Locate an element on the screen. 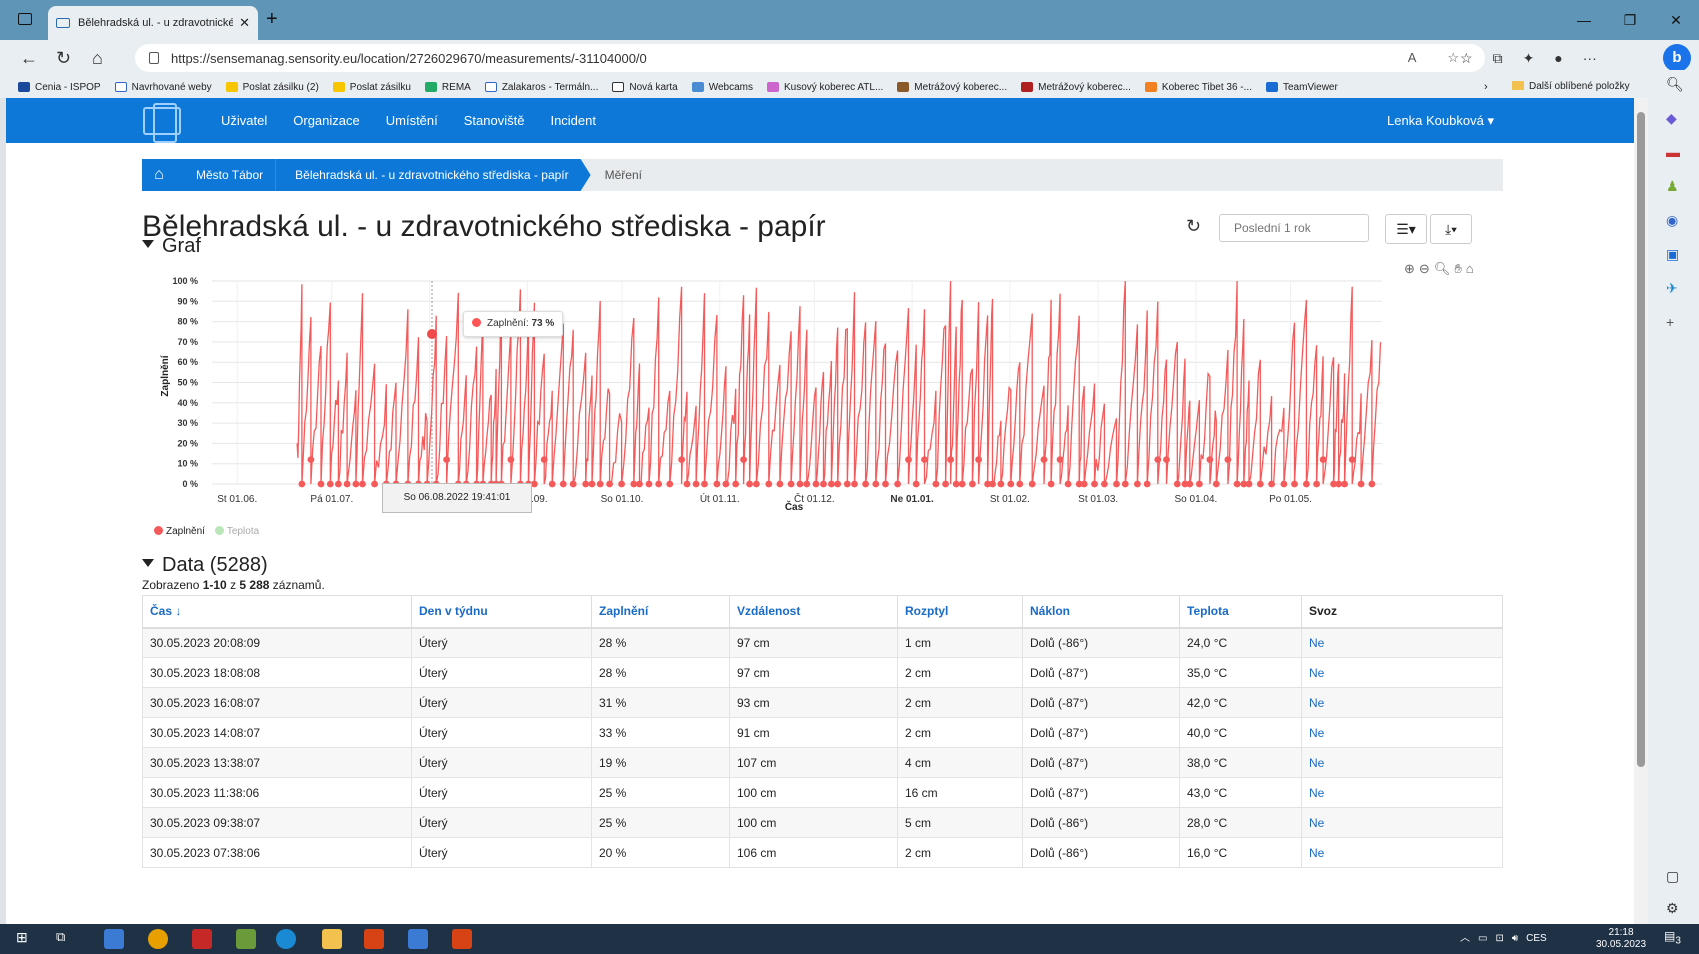 The height and width of the screenshot is (954, 1699). col-header-rozptyl: Rozptyl is located at coordinates (960, 612).